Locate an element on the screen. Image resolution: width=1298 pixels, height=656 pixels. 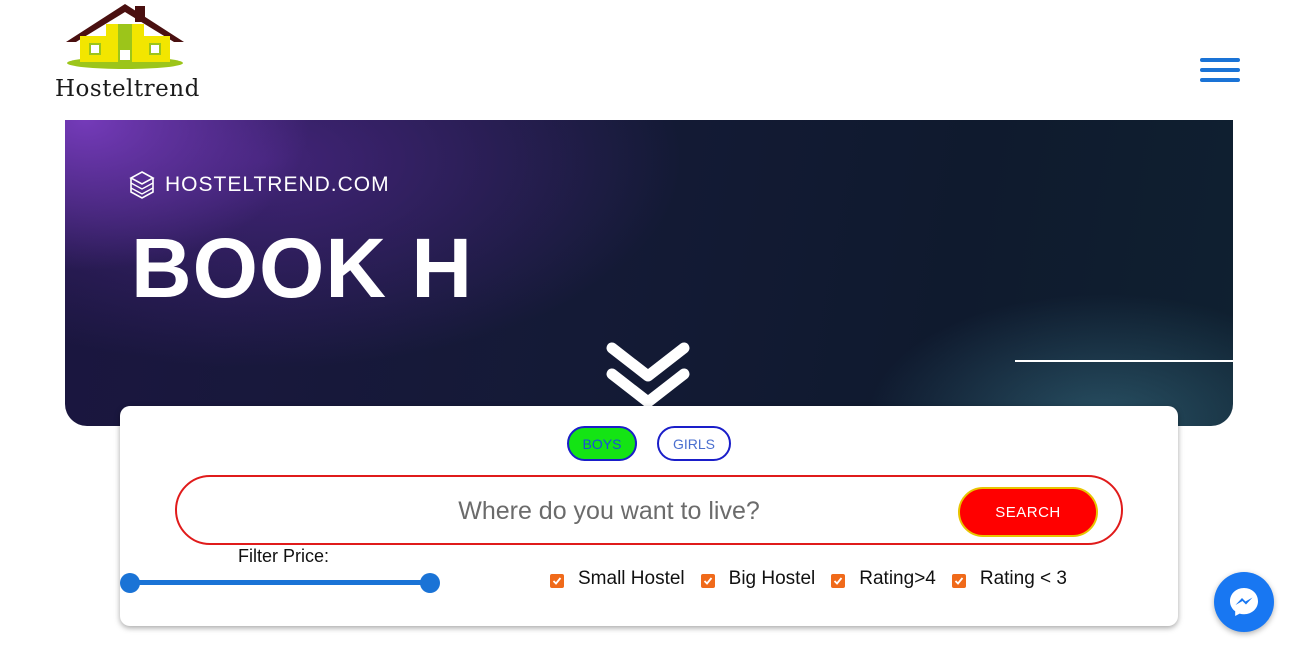
checkbox-small-hostel: Small Hostel is located at coordinates (617, 579).